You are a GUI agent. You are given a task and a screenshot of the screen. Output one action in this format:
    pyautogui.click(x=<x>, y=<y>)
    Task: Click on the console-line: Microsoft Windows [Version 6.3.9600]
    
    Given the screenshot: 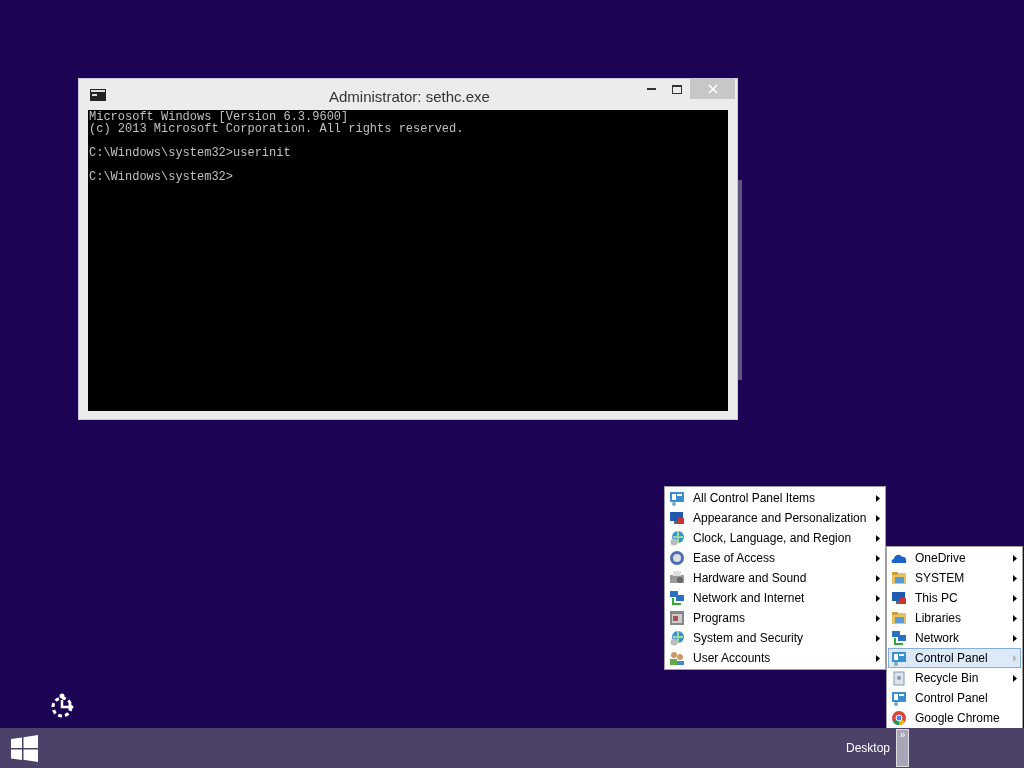 What is the action you would take?
    pyautogui.click(x=219, y=117)
    